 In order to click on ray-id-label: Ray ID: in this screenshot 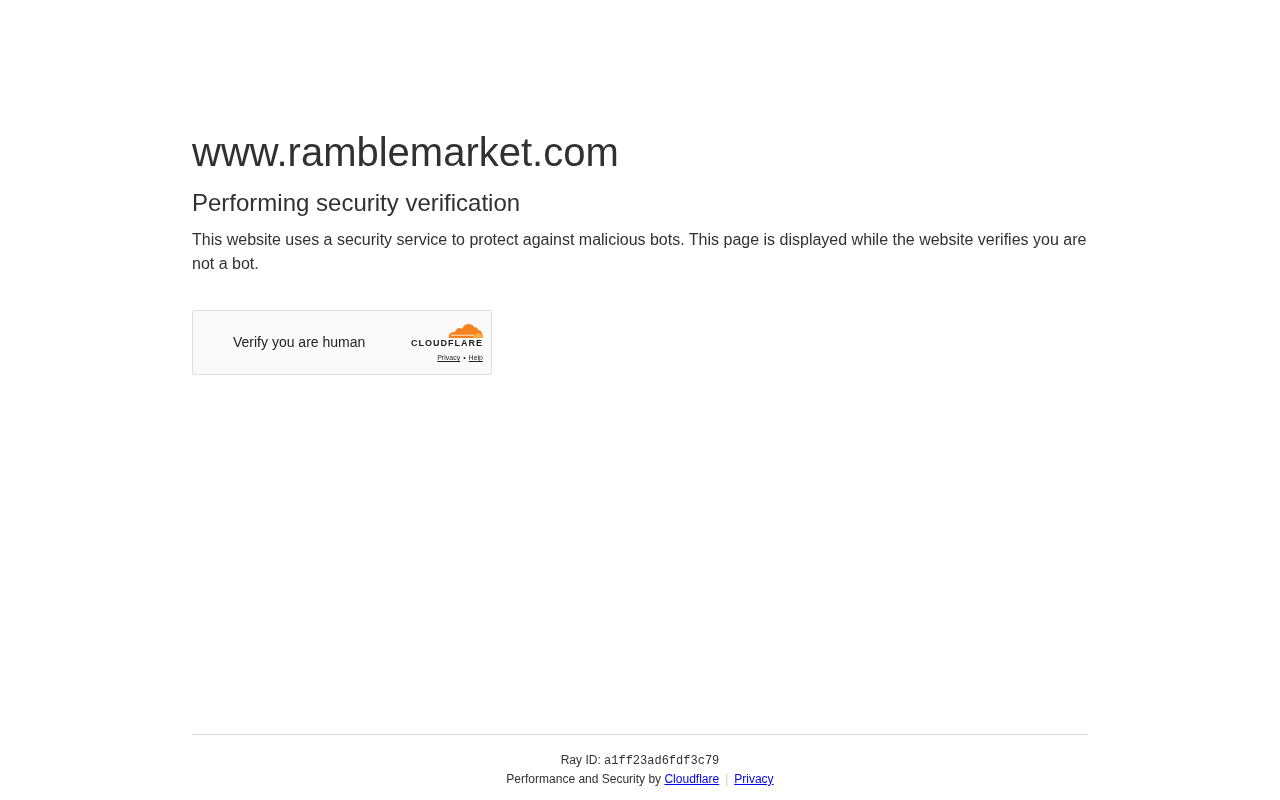, I will do `click(580, 760)`.